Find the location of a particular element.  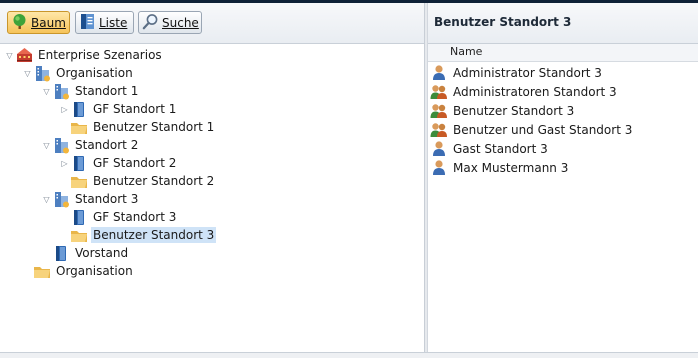

tree-icon is located at coordinates (19, 23).